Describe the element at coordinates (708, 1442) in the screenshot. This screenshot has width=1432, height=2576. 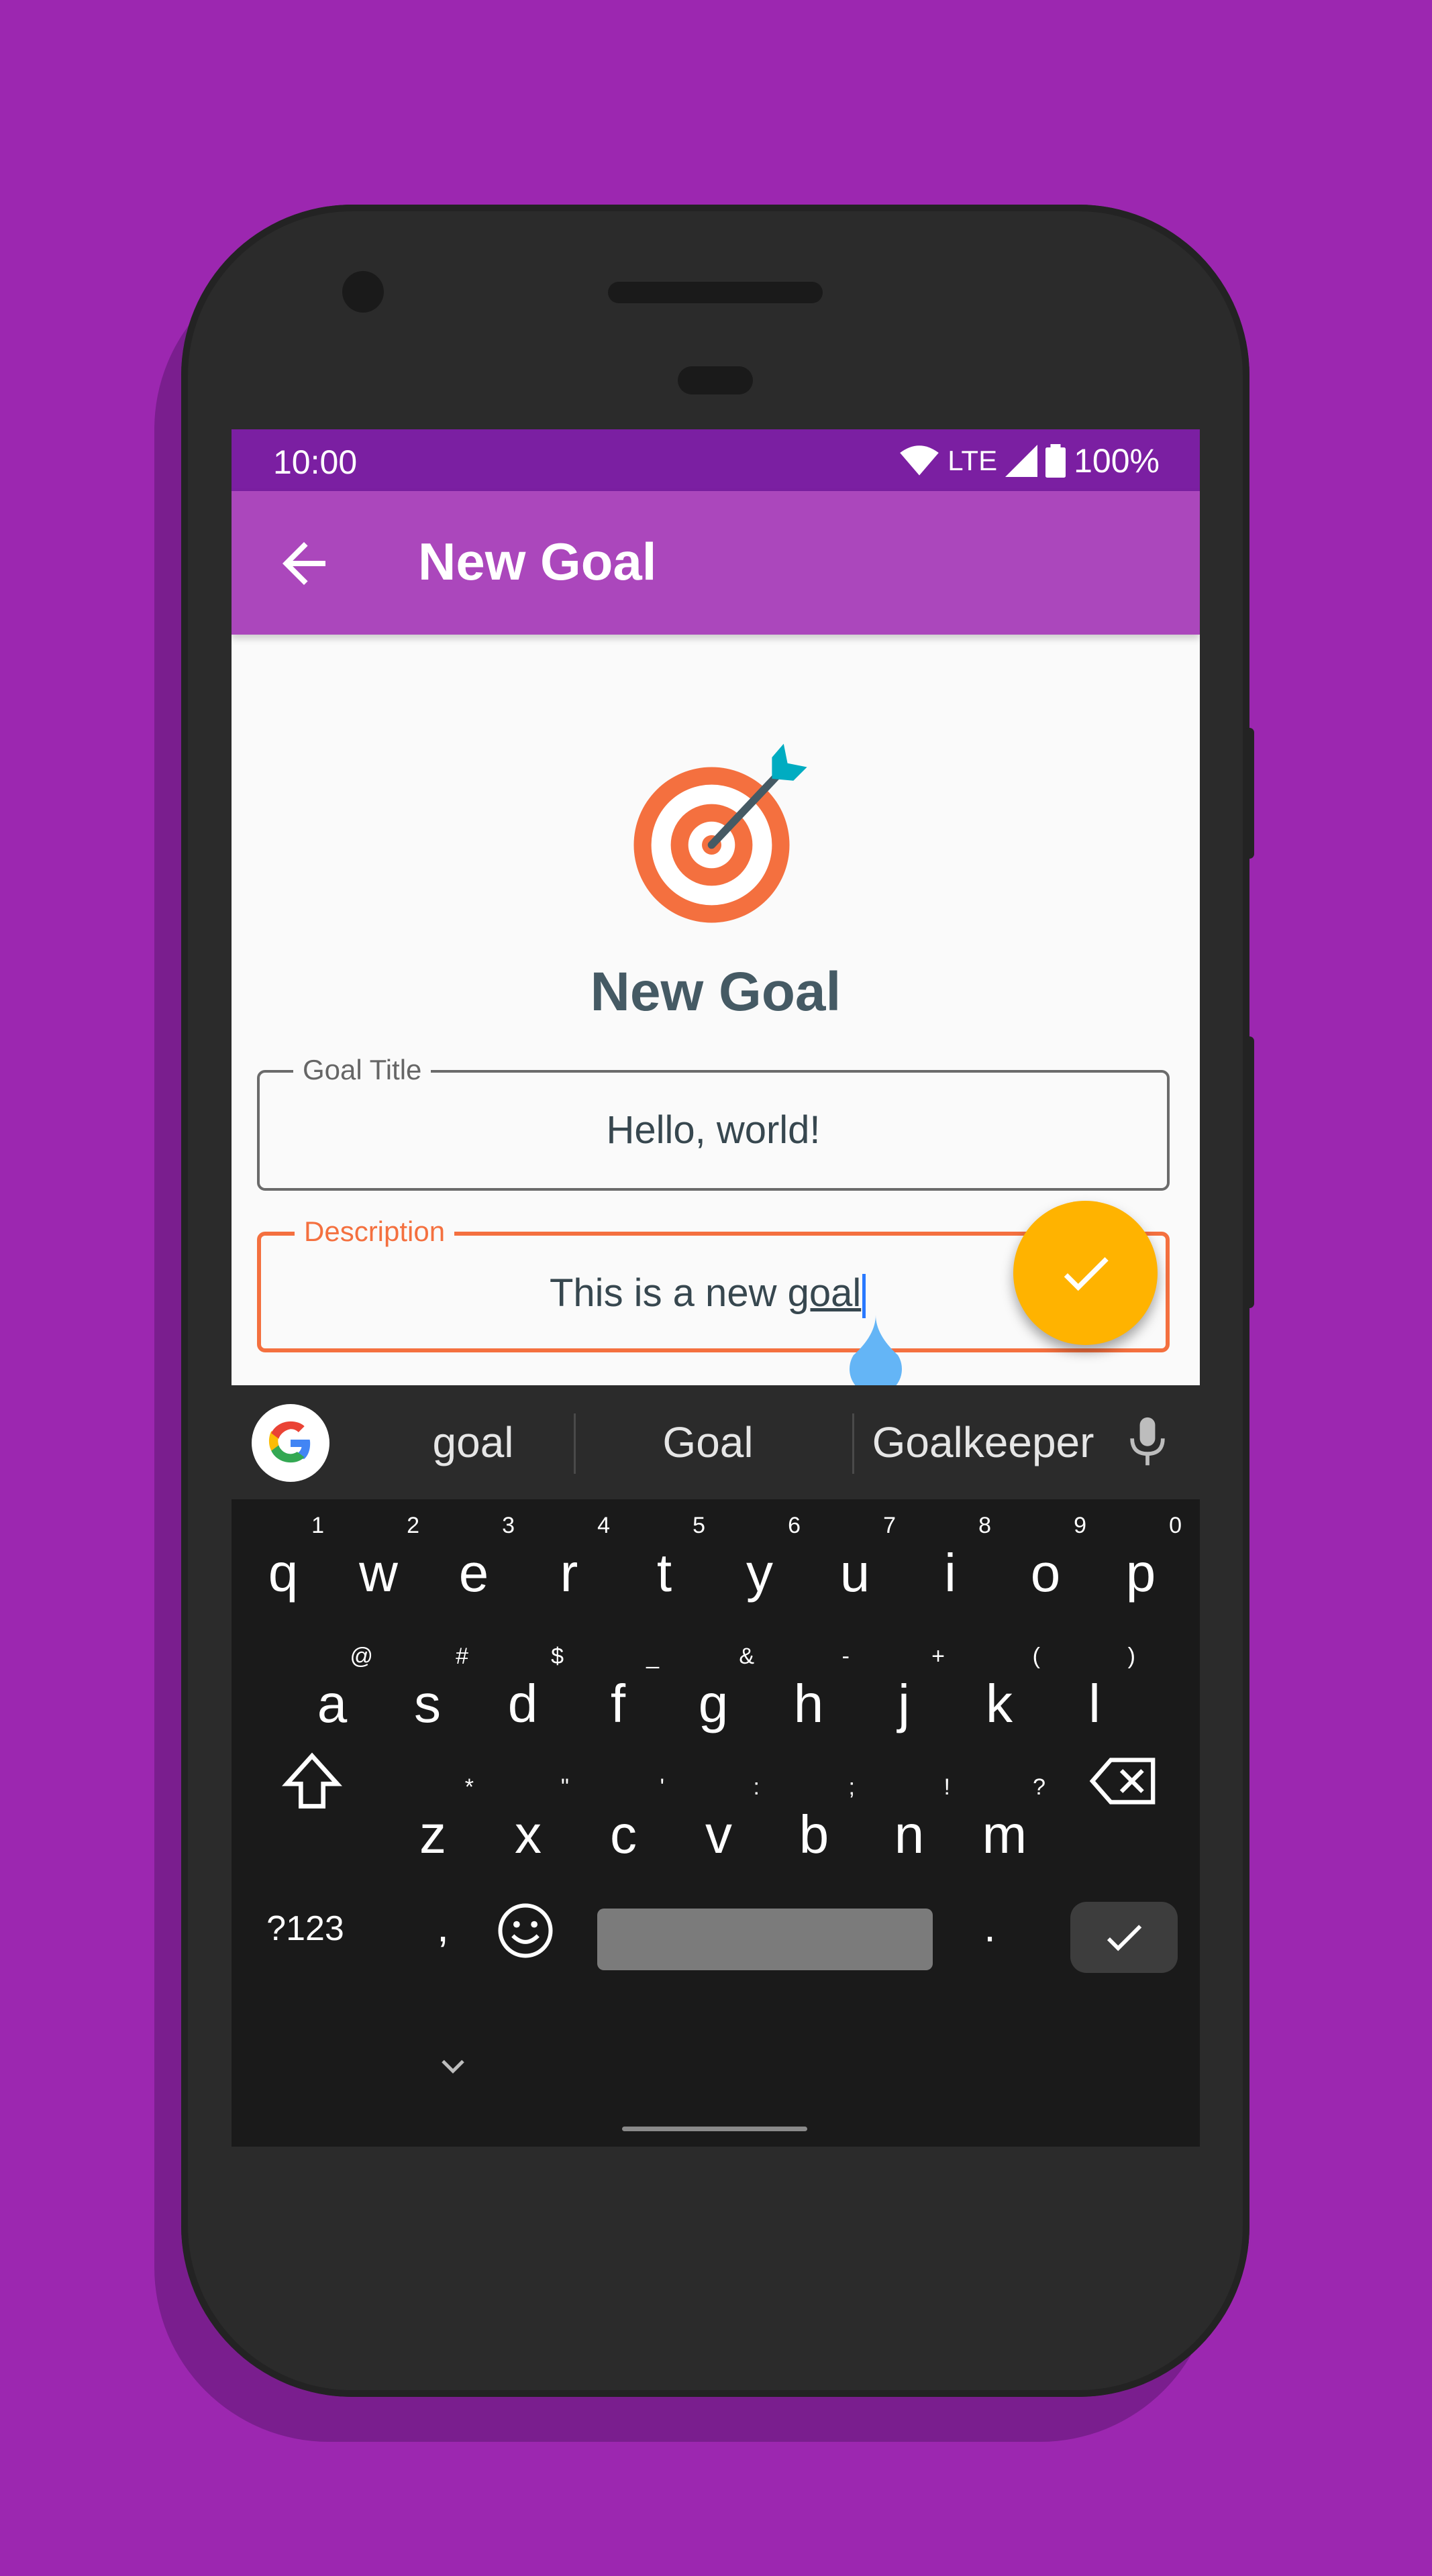
I see `suggestion-2: Goal` at that location.